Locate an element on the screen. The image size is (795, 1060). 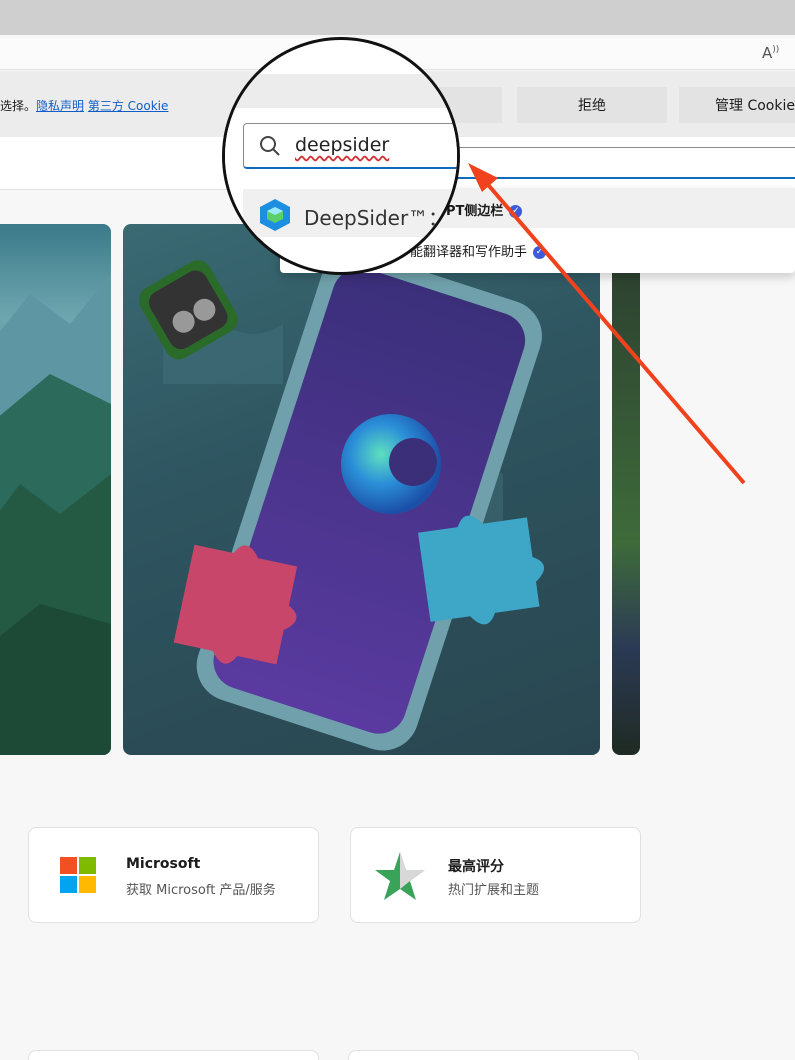
third-party-cookie-link: 第三方 Cookie is located at coordinates (128, 106).